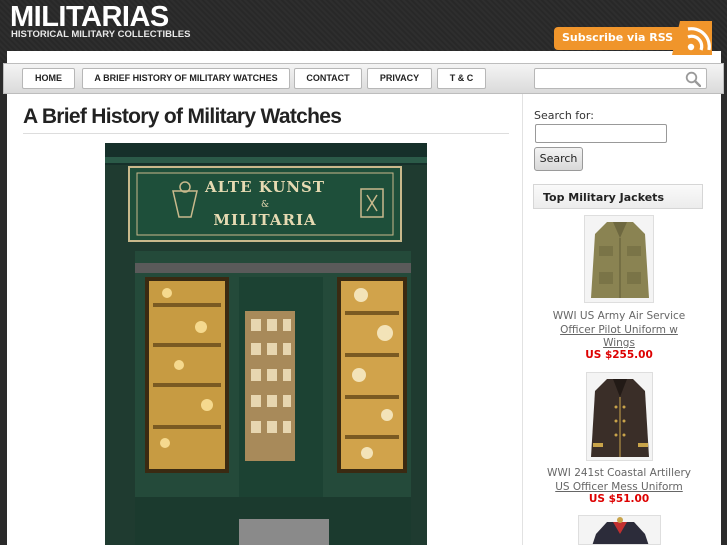 This screenshot has height=545, width=727. I want to click on product-1-line2: Officer Pilot Uniform w, so click(619, 331).